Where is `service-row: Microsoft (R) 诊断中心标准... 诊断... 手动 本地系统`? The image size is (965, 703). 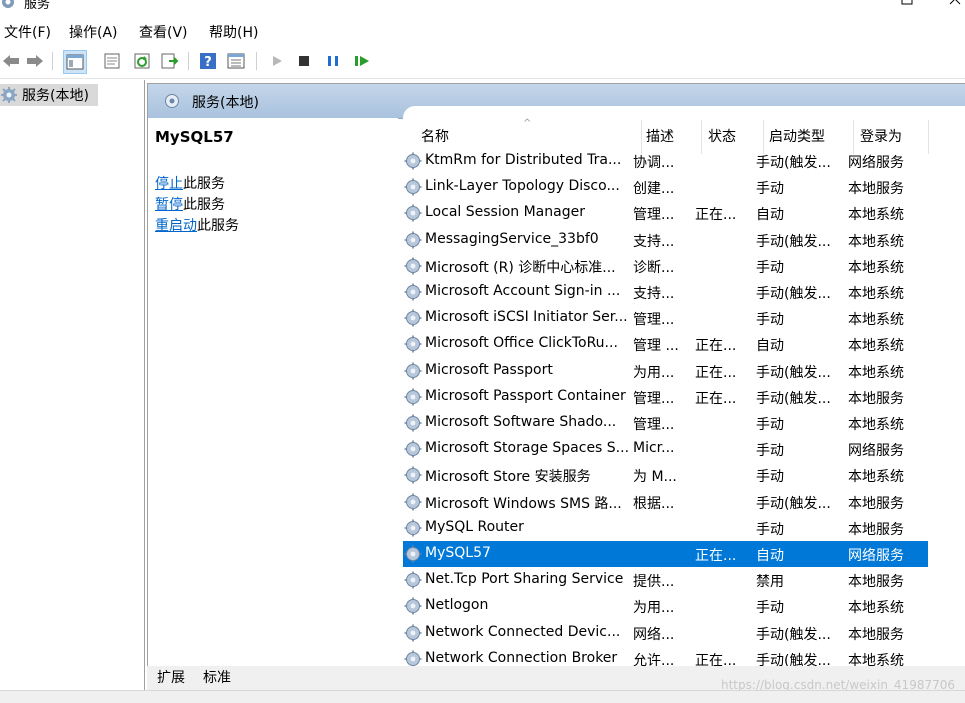
service-row: Microsoft (R) 诊断中心标准... 诊断... 手动 本地系统 is located at coordinates (665, 266).